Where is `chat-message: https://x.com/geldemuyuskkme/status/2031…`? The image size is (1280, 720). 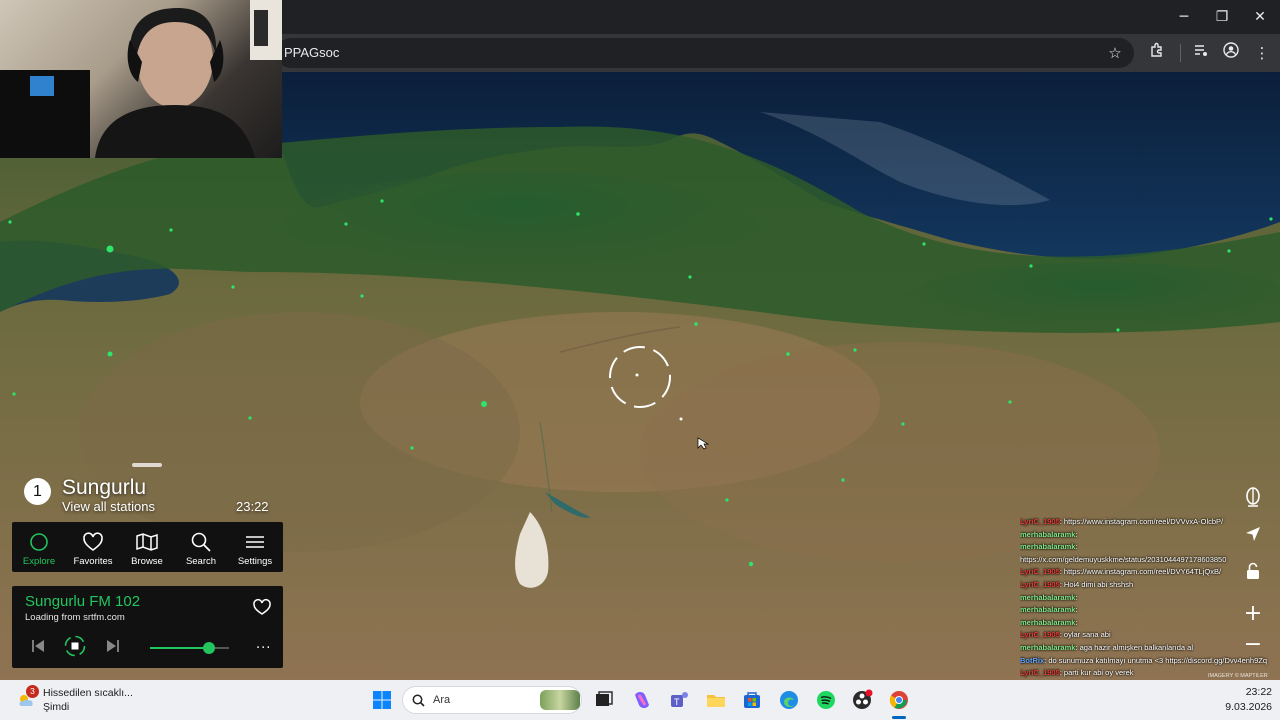 chat-message: https://x.com/geldemuyuskkme/status/2031… is located at coordinates (1149, 560).